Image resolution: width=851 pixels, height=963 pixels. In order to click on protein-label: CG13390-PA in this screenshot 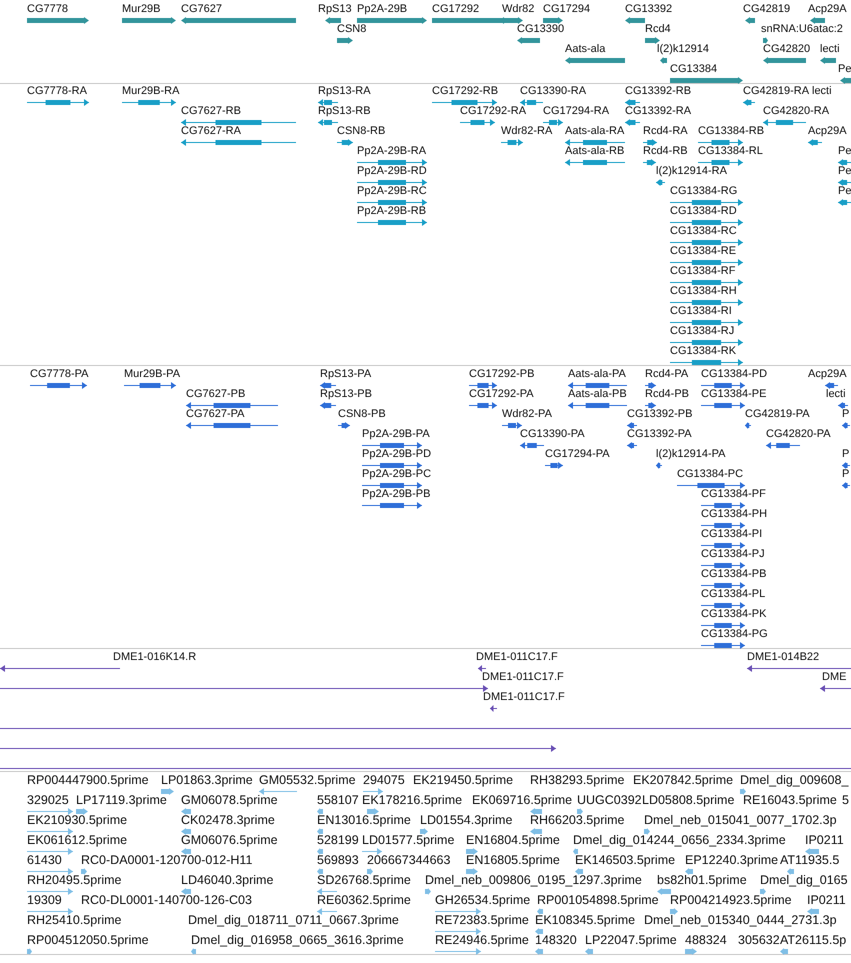, I will do `click(552, 434)`.